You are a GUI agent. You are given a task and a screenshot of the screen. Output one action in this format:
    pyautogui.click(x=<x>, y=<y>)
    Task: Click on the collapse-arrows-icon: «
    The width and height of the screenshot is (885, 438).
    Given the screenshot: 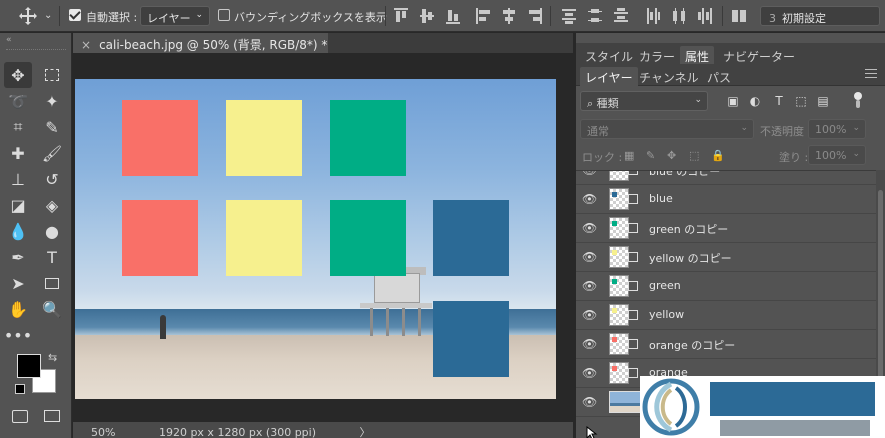 What is the action you would take?
    pyautogui.click(x=8, y=40)
    